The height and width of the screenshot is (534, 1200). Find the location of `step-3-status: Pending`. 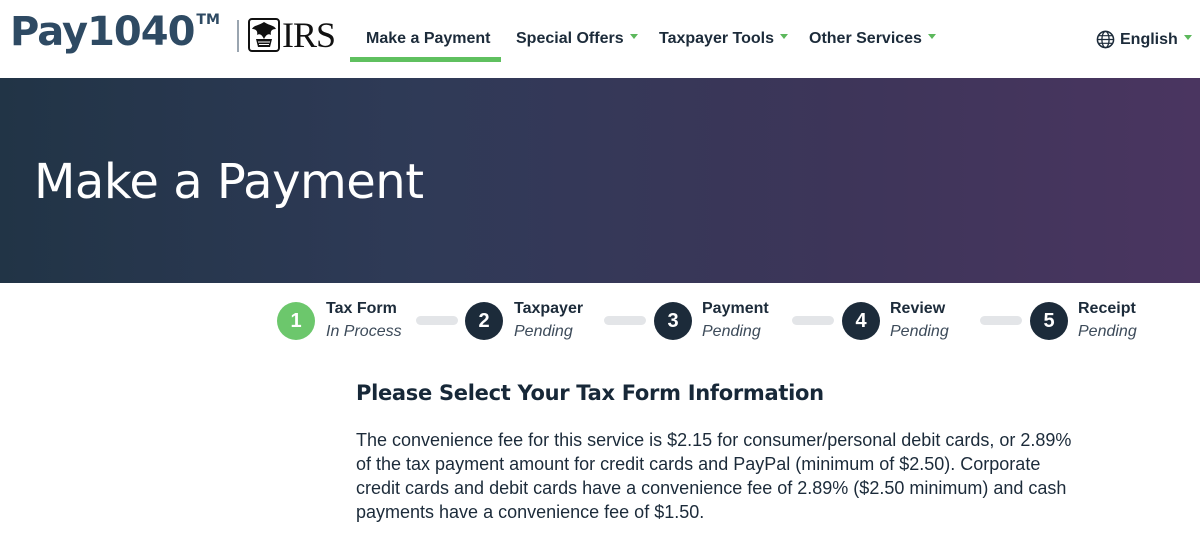

step-3-status: Pending is located at coordinates (731, 331).